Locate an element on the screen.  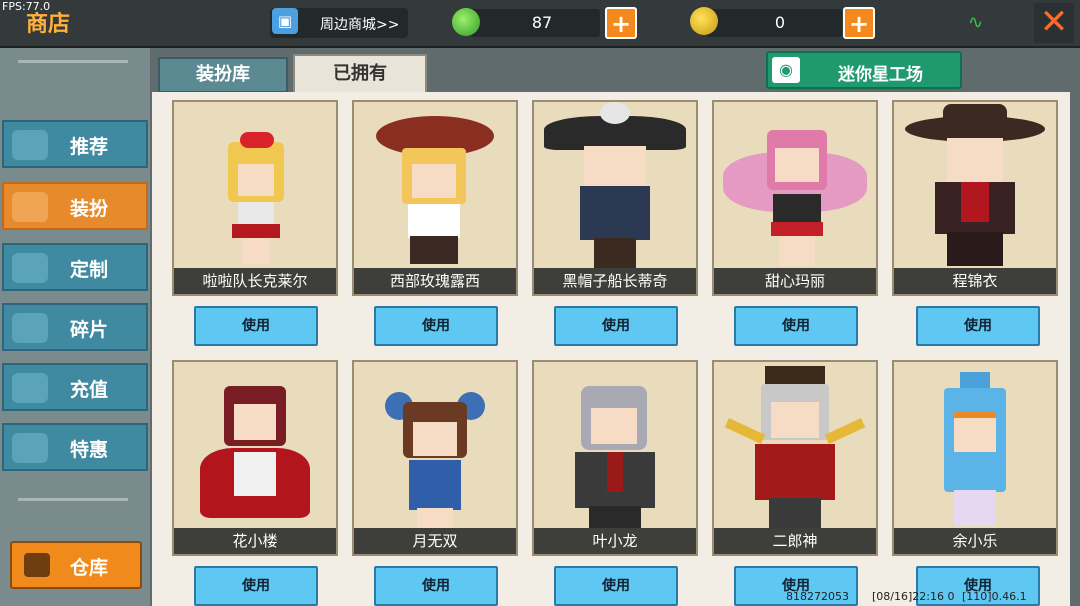
skin-name: 啦啦队长克莱尔 is located at coordinates (255, 281).